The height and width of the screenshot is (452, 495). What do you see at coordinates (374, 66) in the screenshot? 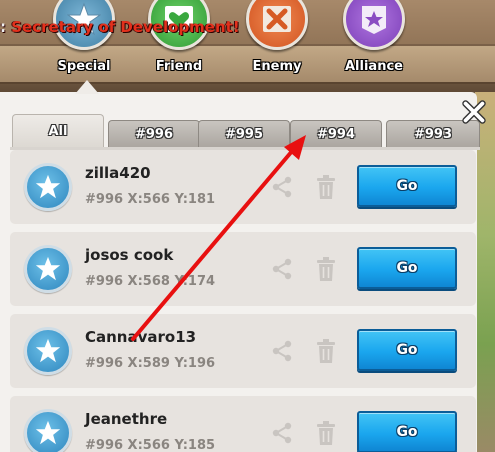
I see `category-alliance-label: Alliance` at bounding box center [374, 66].